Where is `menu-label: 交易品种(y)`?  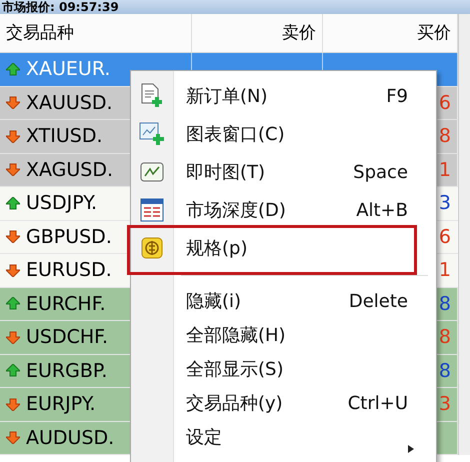 menu-label: 交易品种(y) is located at coordinates (235, 403).